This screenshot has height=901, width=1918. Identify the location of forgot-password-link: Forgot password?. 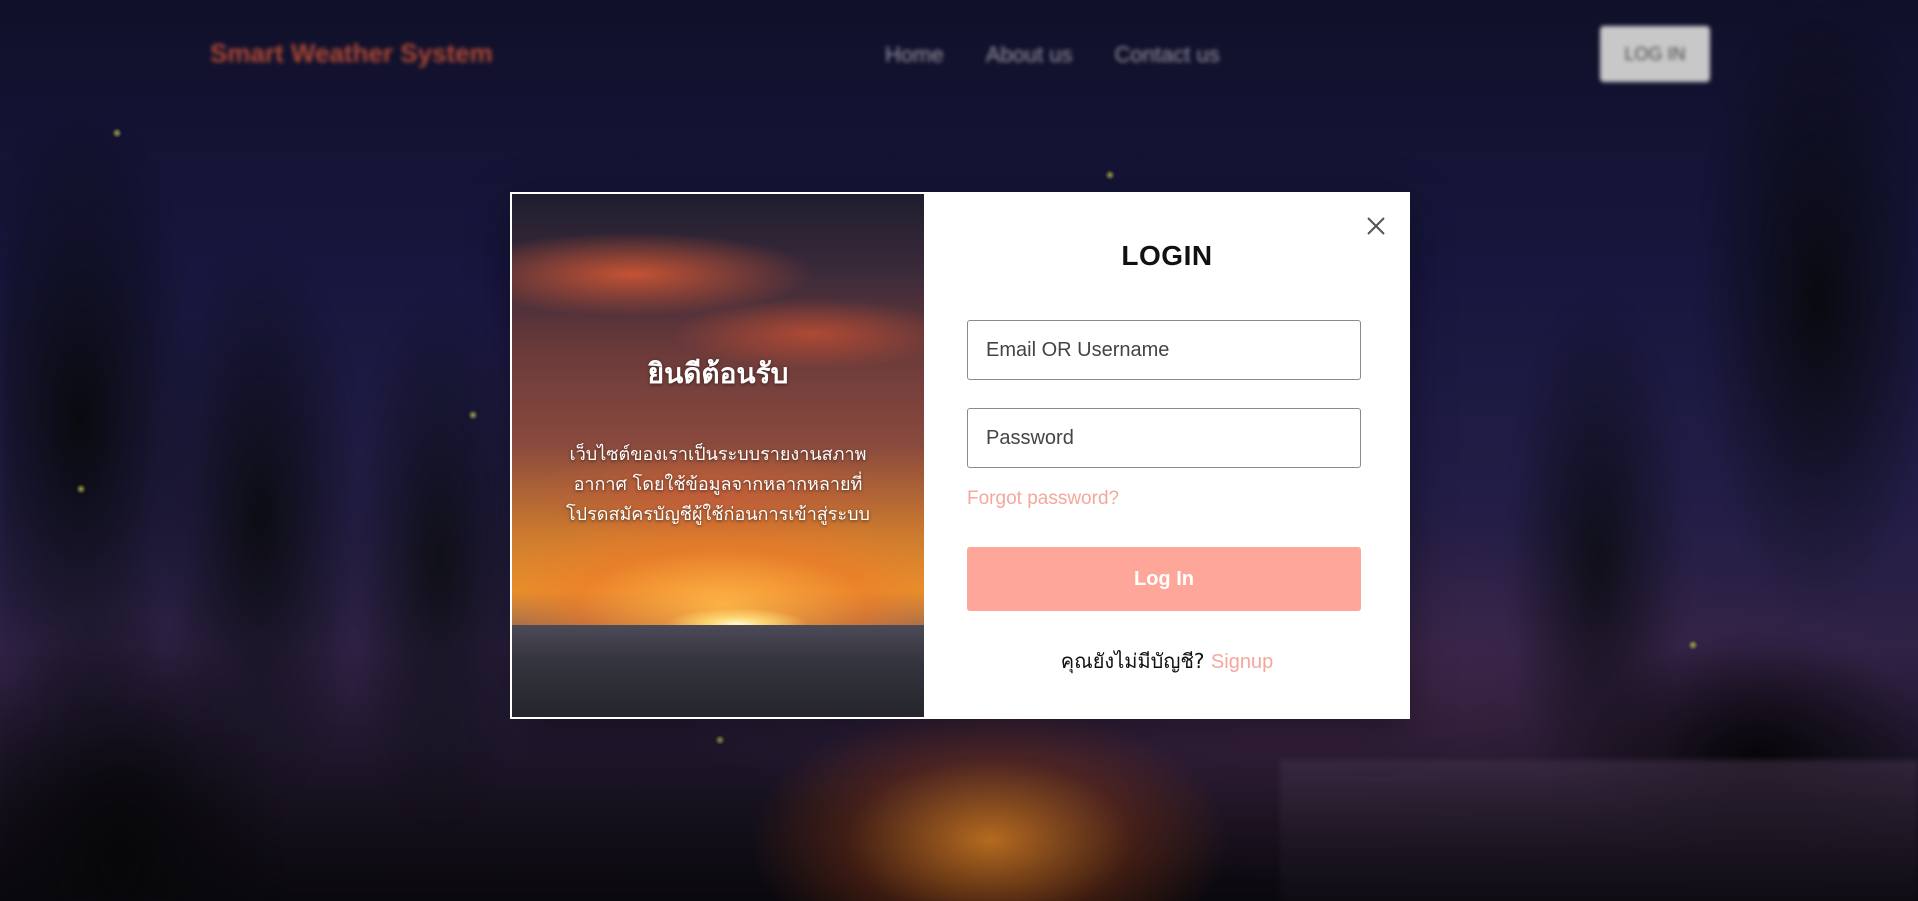
(1043, 499).